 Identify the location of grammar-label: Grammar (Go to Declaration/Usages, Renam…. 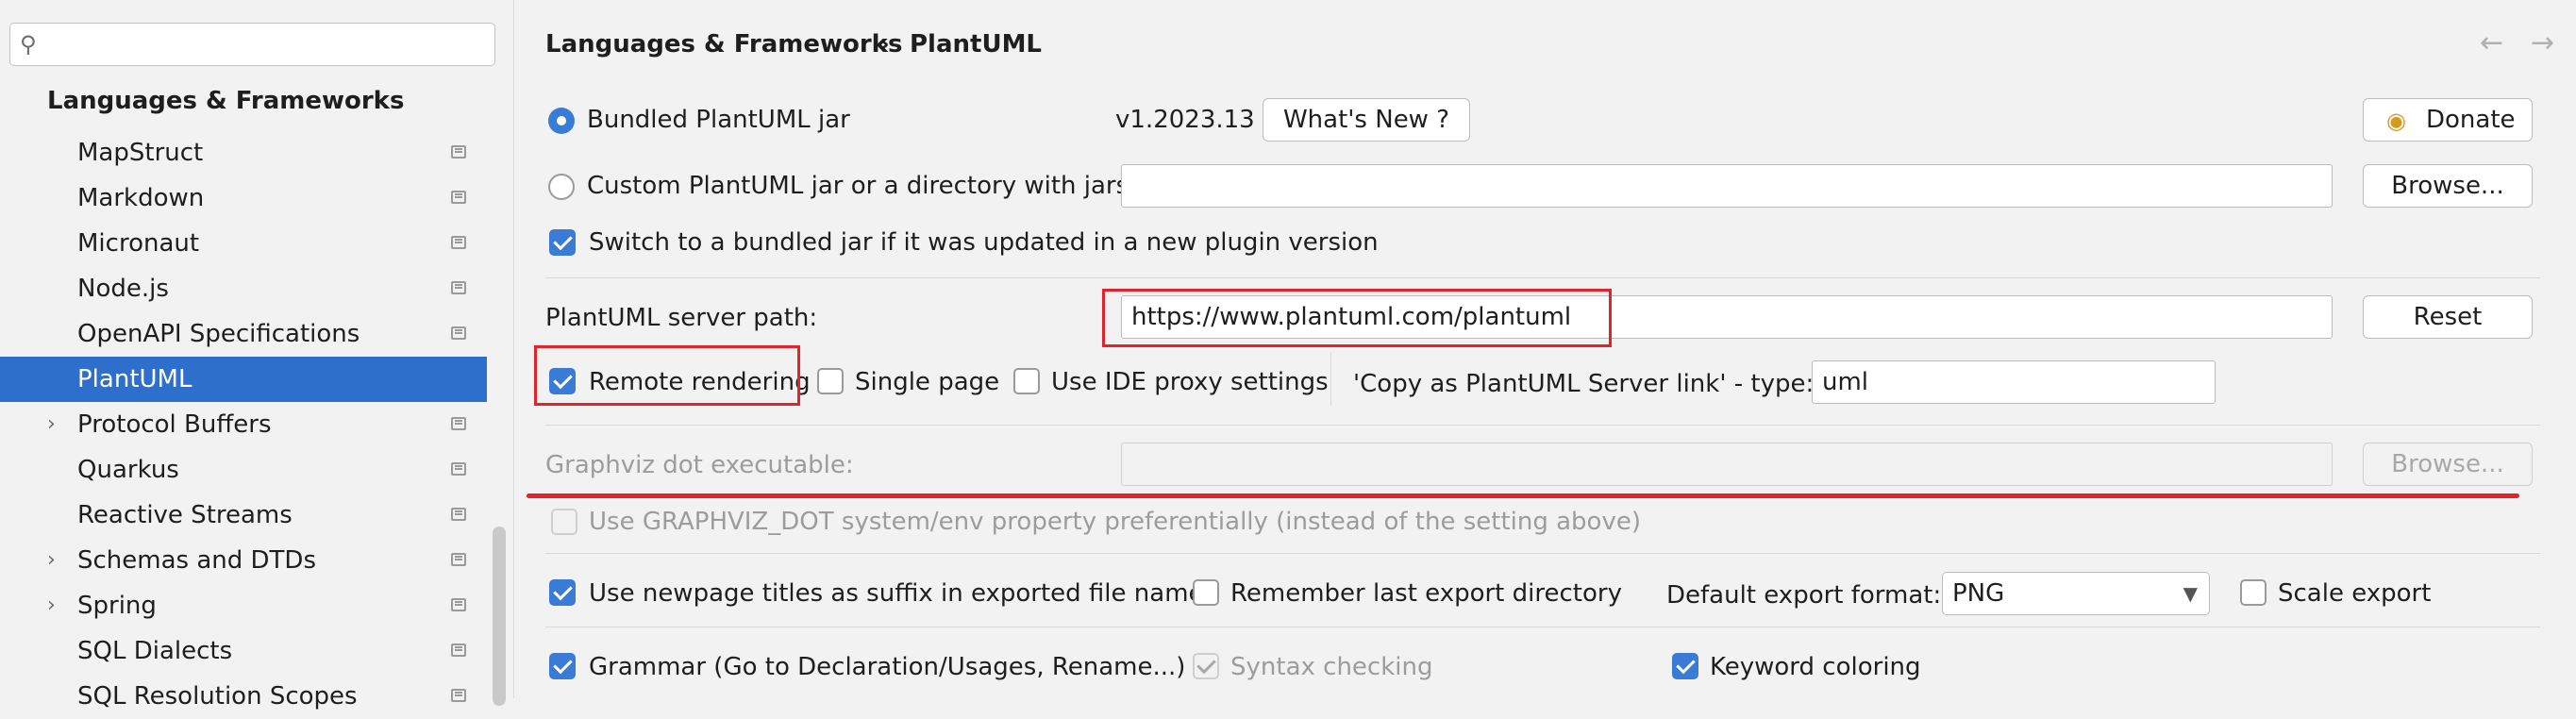
(887, 667).